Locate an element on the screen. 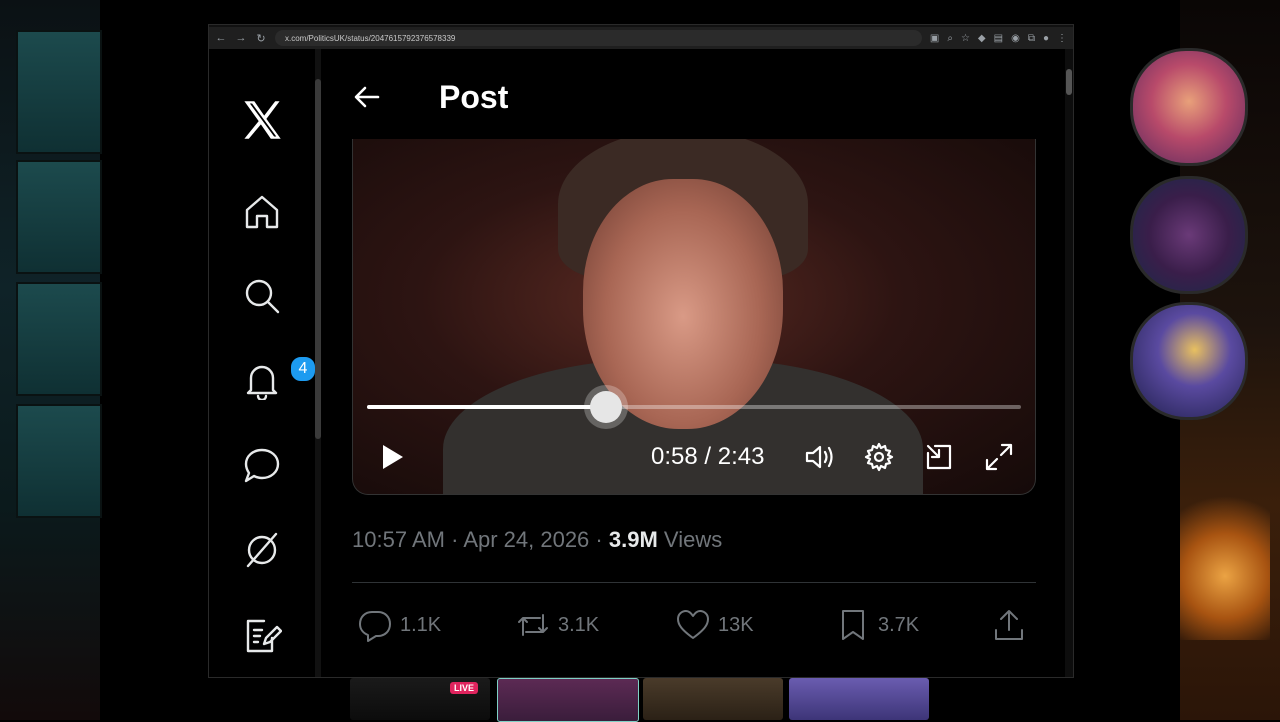 The width and height of the screenshot is (1280, 722). share-button is located at coordinates (1009, 625).